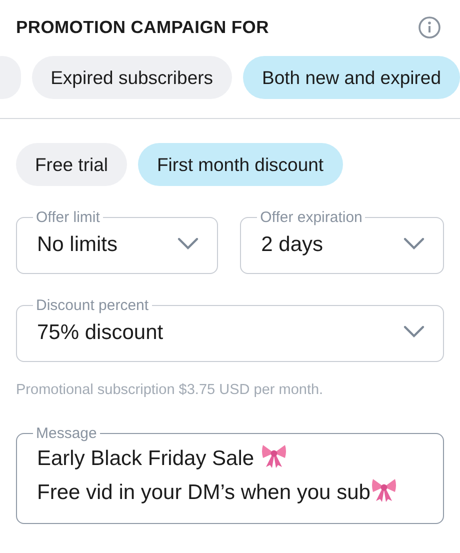  Describe the element at coordinates (66, 433) in the screenshot. I see `field-label: Message` at that location.